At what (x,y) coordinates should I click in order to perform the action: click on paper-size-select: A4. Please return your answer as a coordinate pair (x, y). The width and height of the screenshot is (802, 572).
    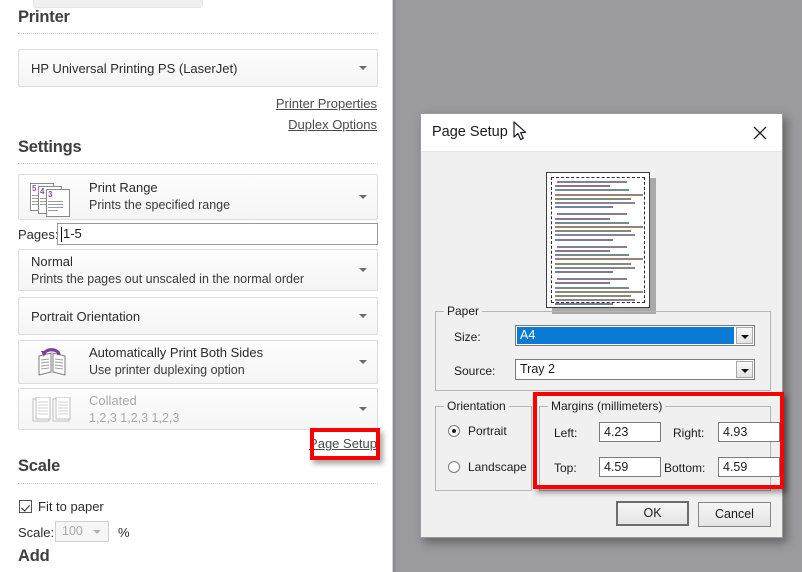
    Looking at the image, I should click on (635, 335).